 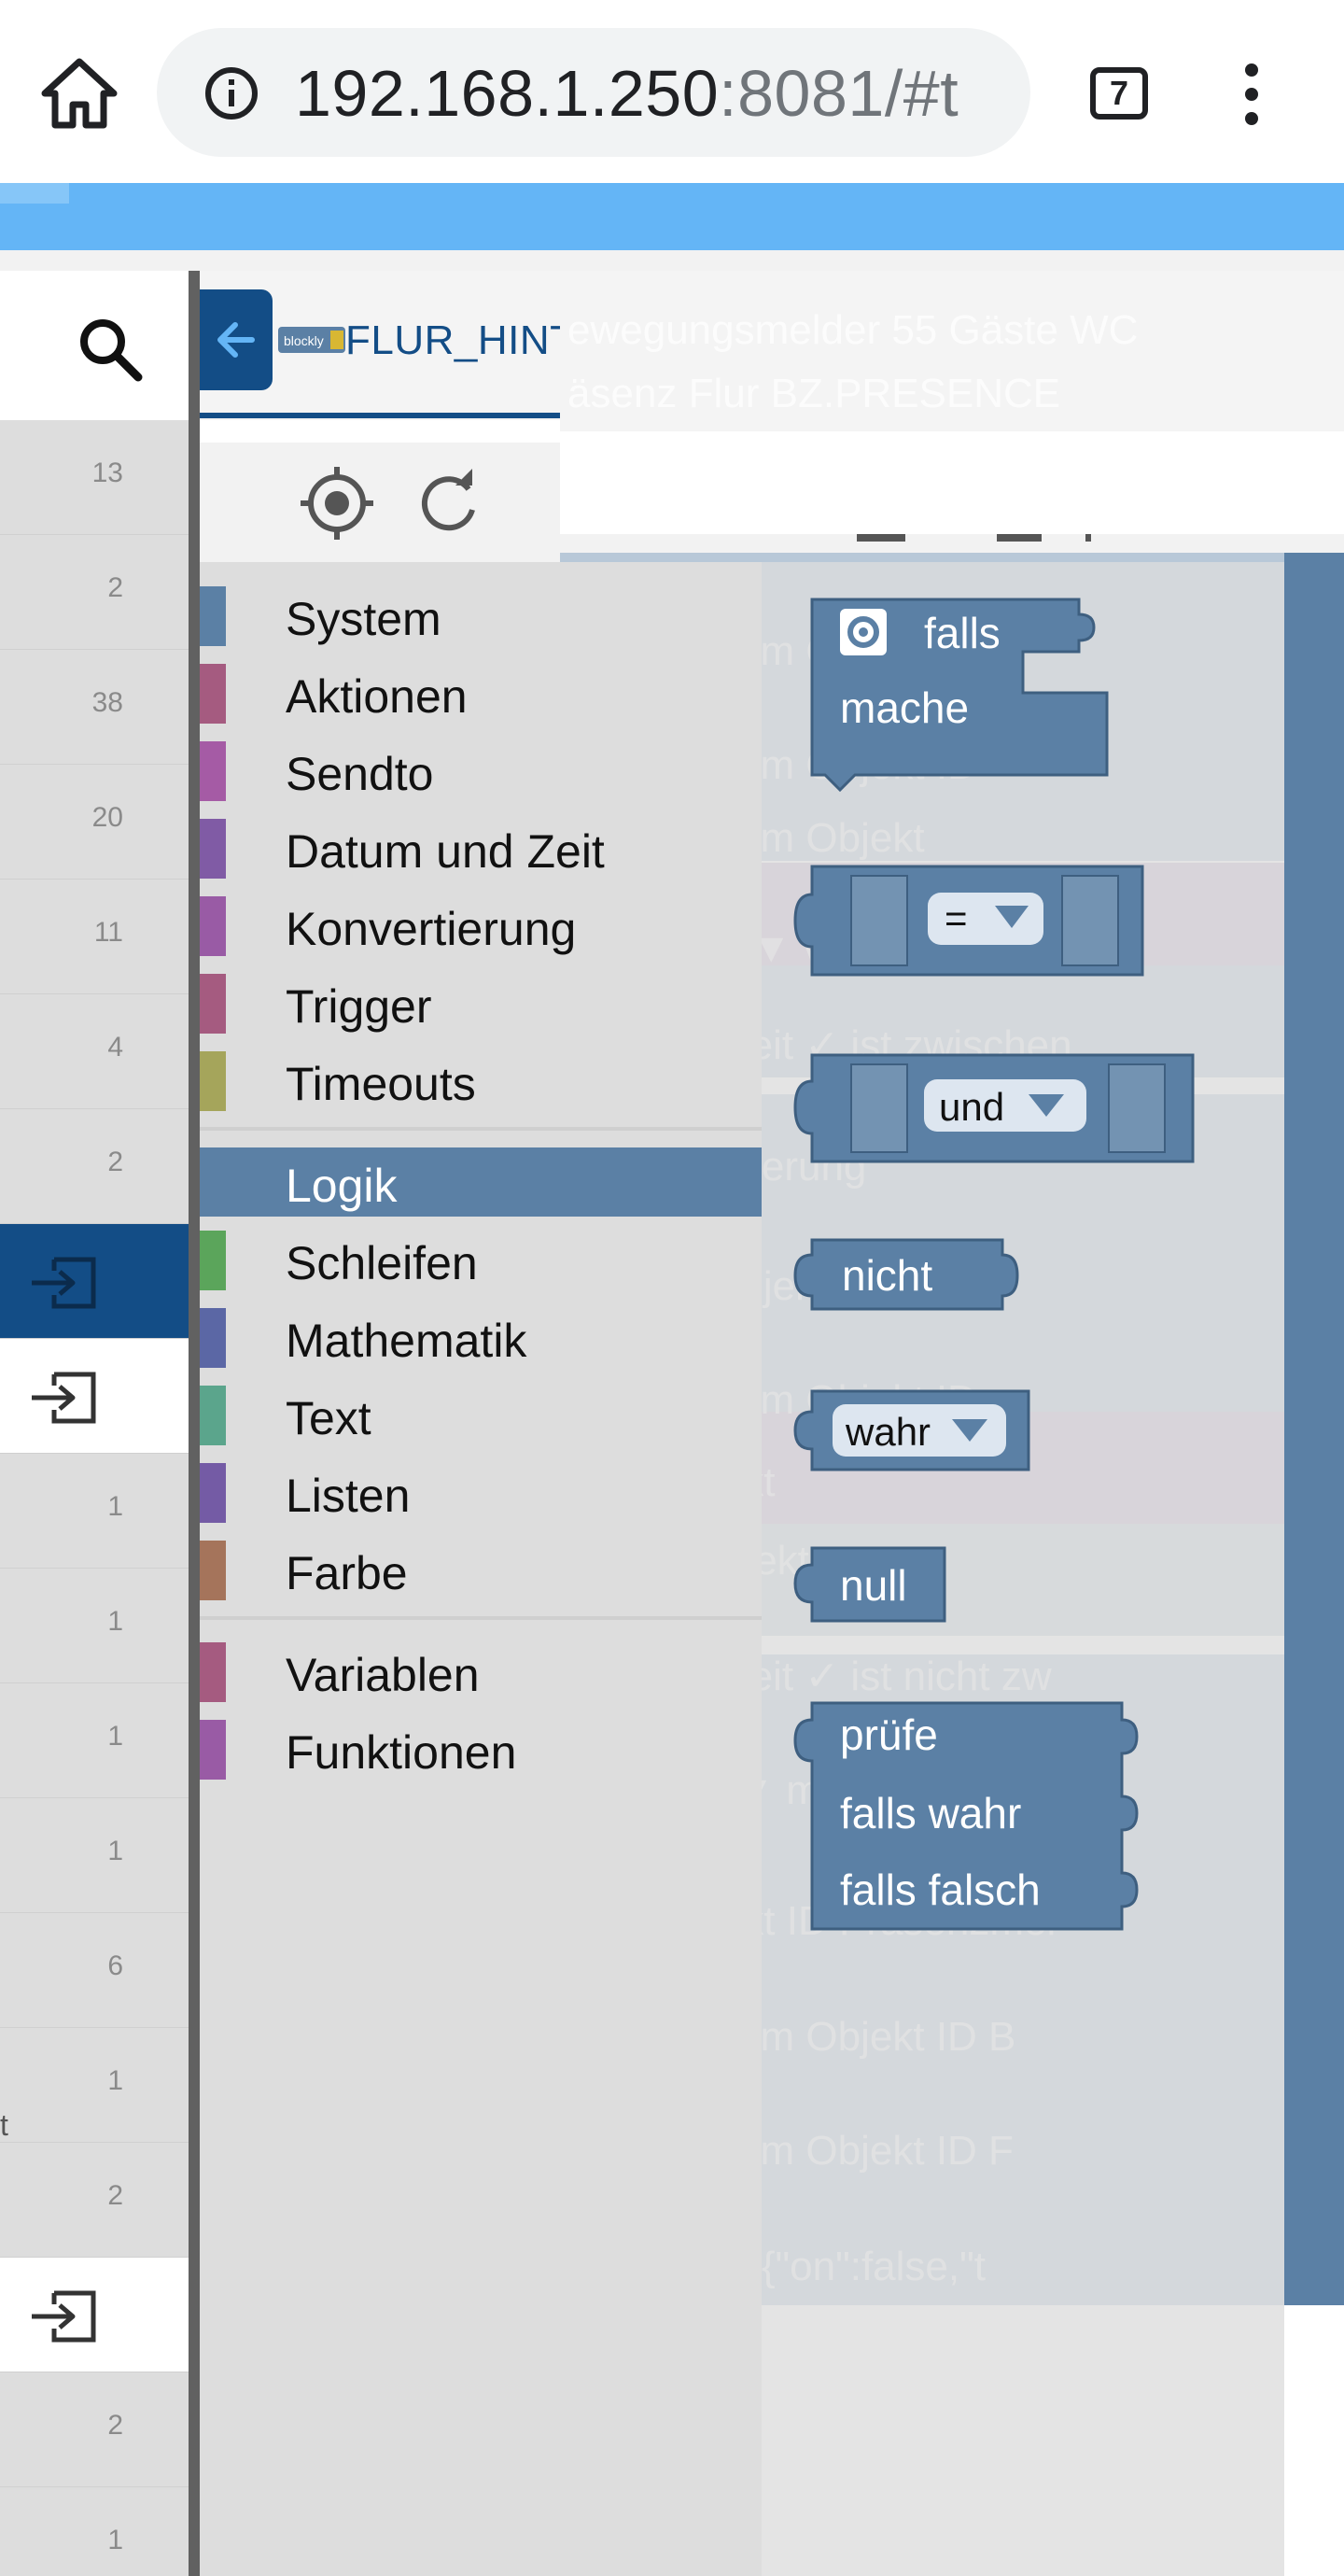 I want to click on toolbox-category-farbe: Farbe, so click(x=481, y=1569).